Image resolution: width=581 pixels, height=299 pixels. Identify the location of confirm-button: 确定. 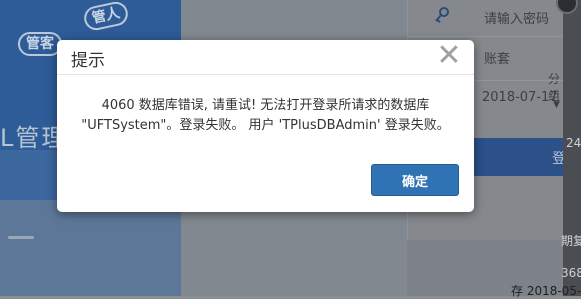
(415, 180).